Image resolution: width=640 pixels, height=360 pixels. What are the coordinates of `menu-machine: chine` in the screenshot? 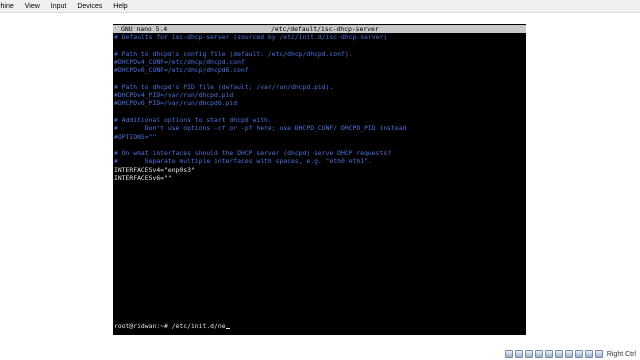 It's located at (10, 6).